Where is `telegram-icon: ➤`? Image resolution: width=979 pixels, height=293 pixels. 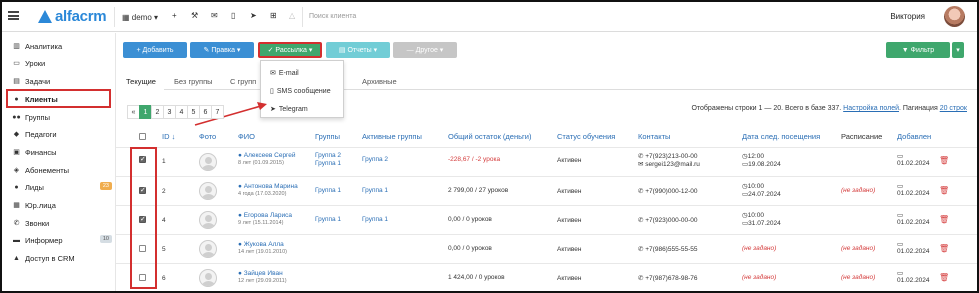 telegram-icon: ➤ is located at coordinates (253, 16).